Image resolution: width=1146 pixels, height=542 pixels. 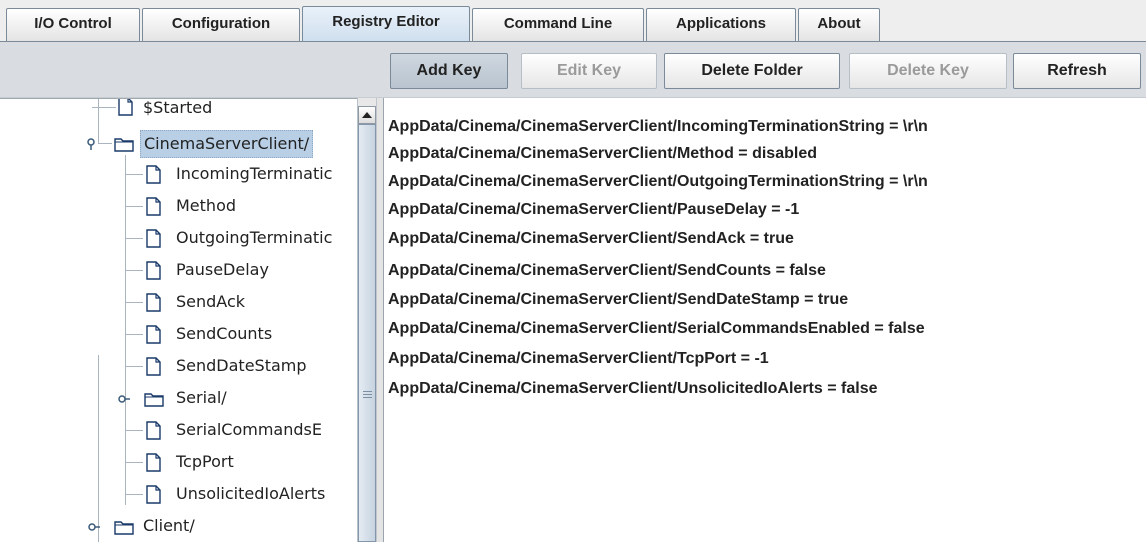 I want to click on refresh-button: Refresh, so click(x=1077, y=71).